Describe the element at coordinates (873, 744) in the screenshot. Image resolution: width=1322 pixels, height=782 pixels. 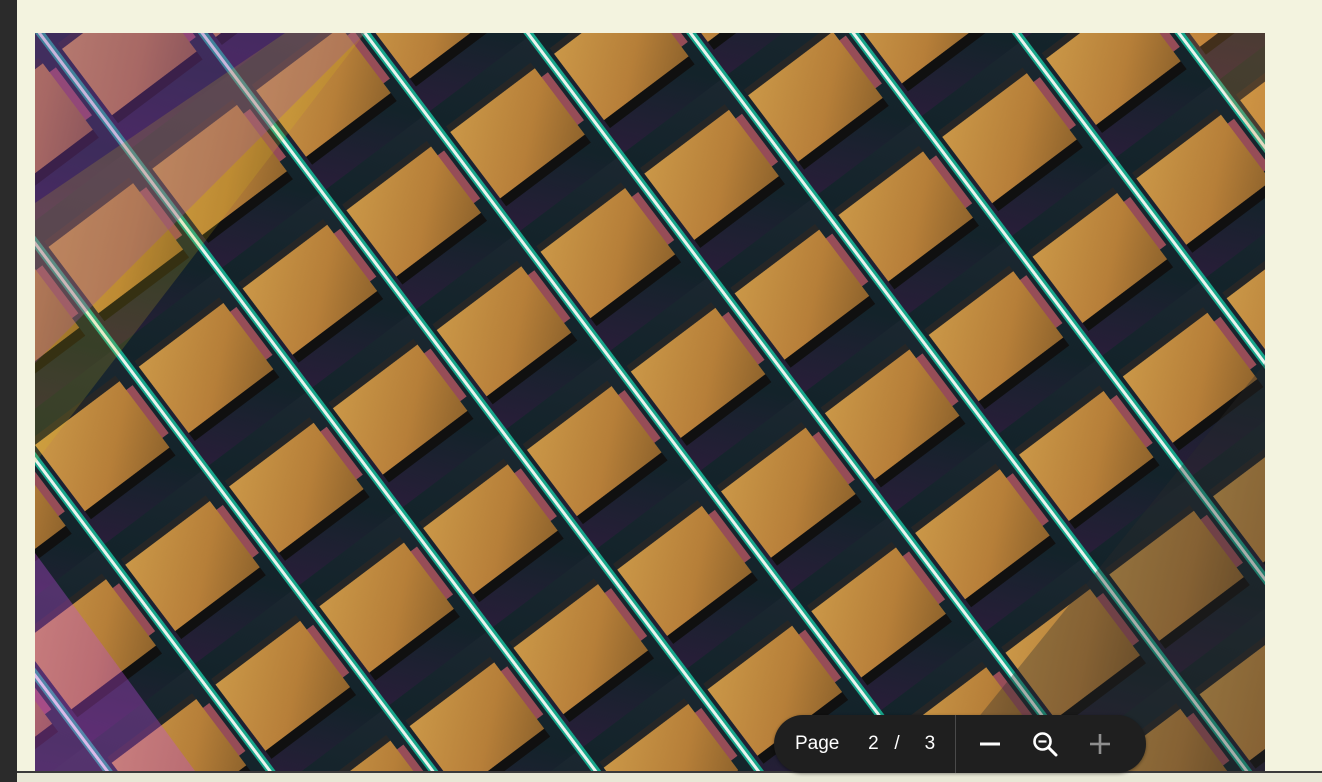
I see `current-page-input: 2` at that location.